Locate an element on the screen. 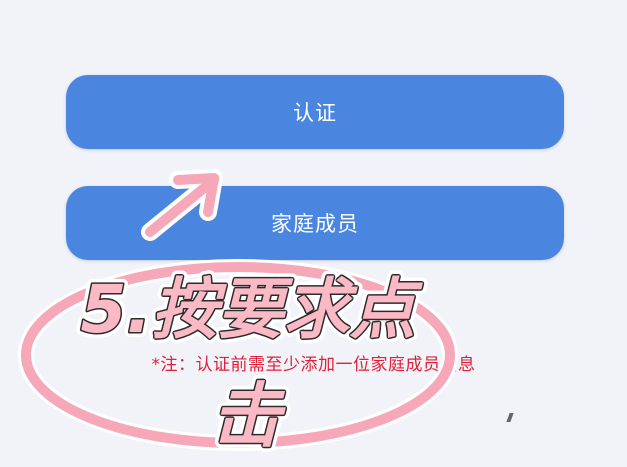  annotation-line2-outline: 击 is located at coordinates (248, 416).